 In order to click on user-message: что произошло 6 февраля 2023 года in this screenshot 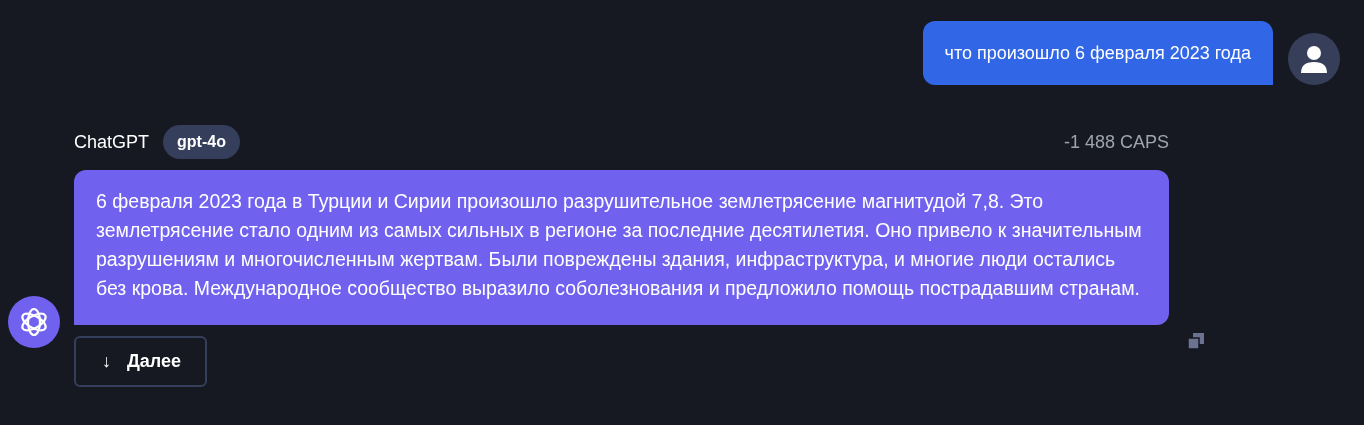, I will do `click(1097, 53)`.